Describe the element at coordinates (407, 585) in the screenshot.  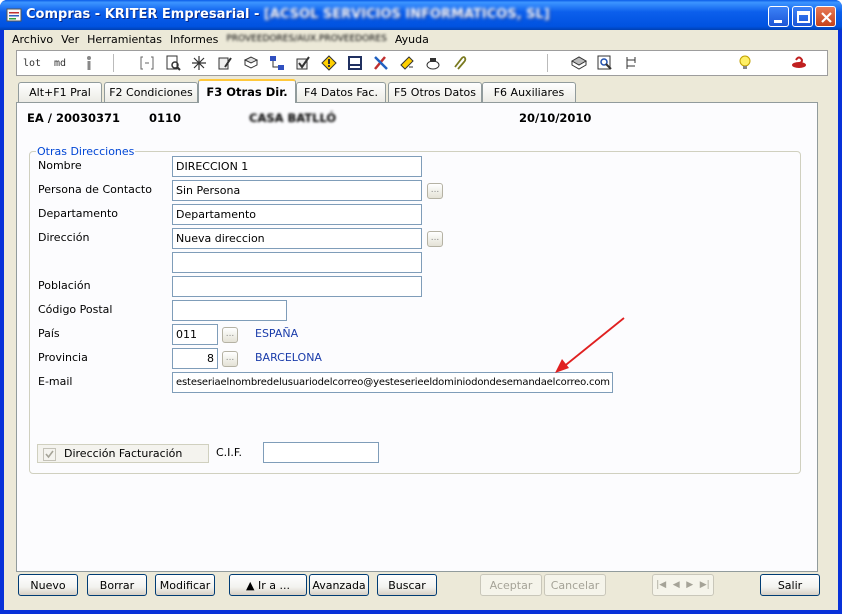
I see `buscar-button: Buscar` at that location.